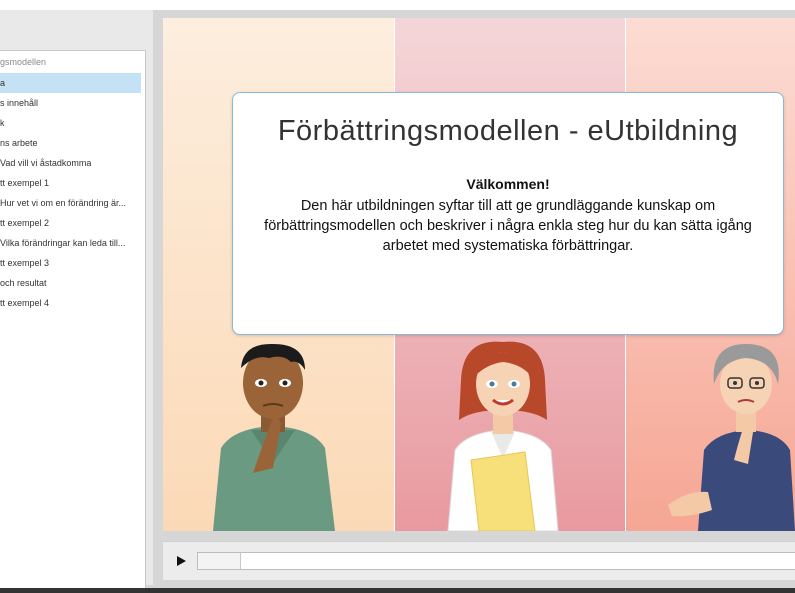  I want to click on welcome-heading: Välkommen!, so click(508, 184).